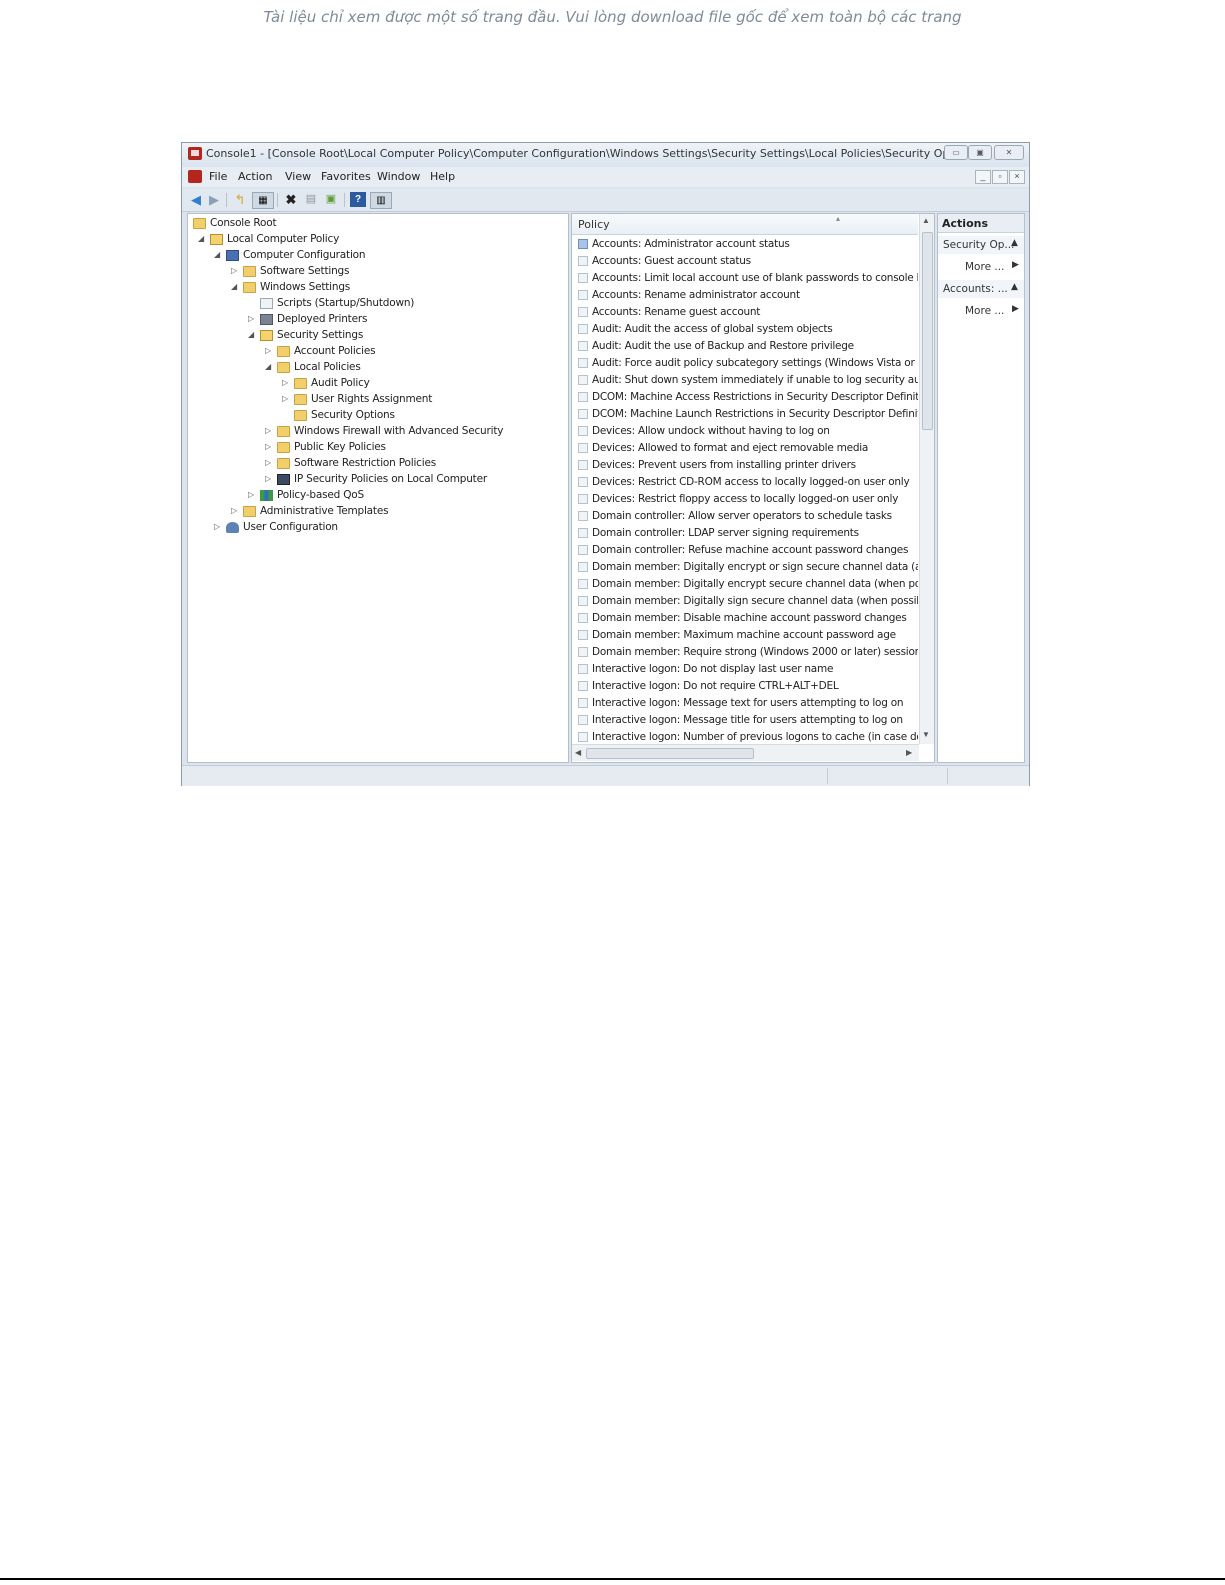 Image resolution: width=1225 pixels, height=1585 pixels. What do you see at coordinates (195, 176) in the screenshot?
I see `console-menu-icon` at bounding box center [195, 176].